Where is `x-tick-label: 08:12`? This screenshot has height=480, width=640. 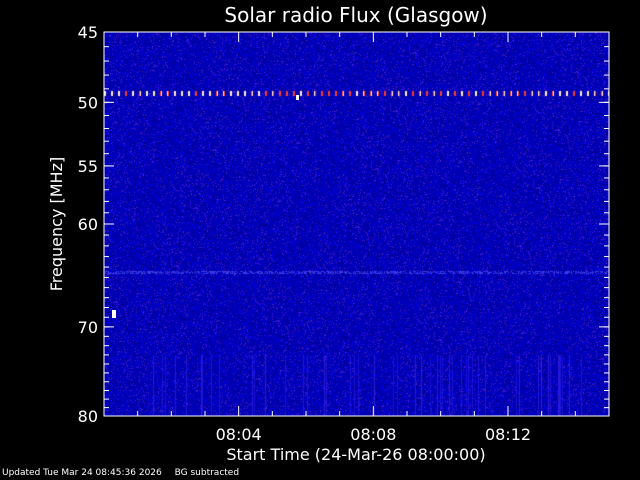
x-tick-label: 08:12 is located at coordinates (508, 434).